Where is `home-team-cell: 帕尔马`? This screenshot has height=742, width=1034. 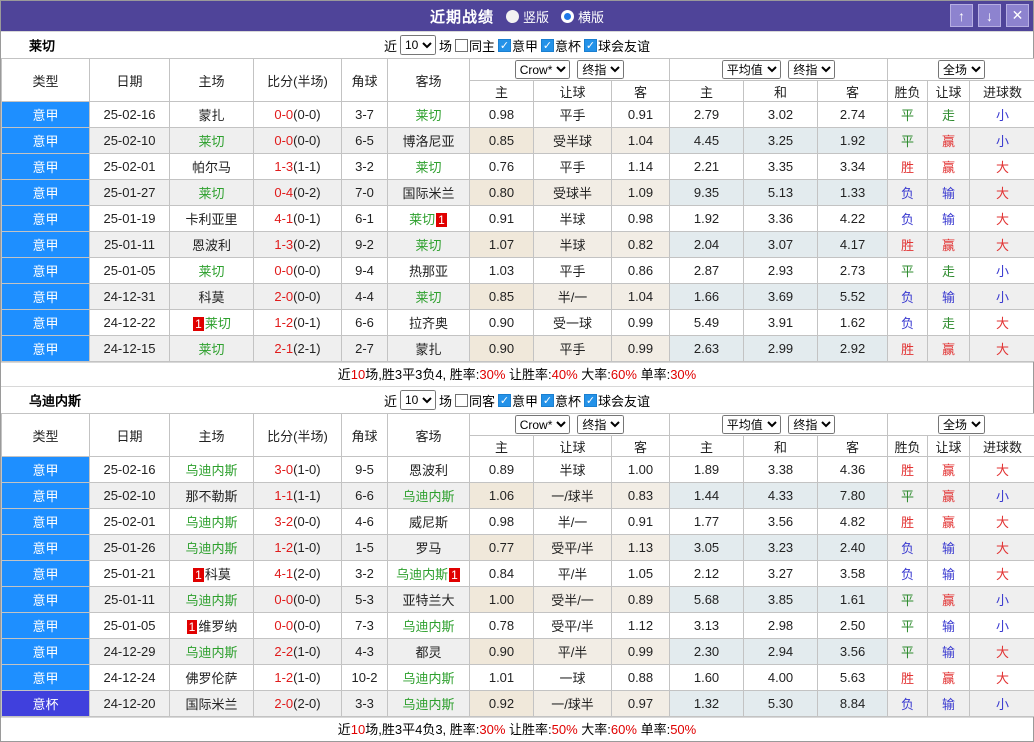
home-team-cell: 帕尔马 is located at coordinates (212, 167).